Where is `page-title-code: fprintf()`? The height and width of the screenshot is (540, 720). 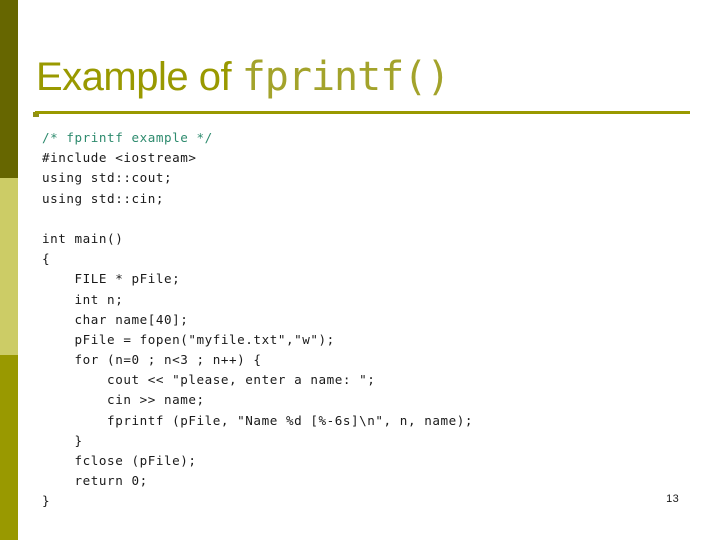
page-title-code: fprintf() is located at coordinates (346, 77).